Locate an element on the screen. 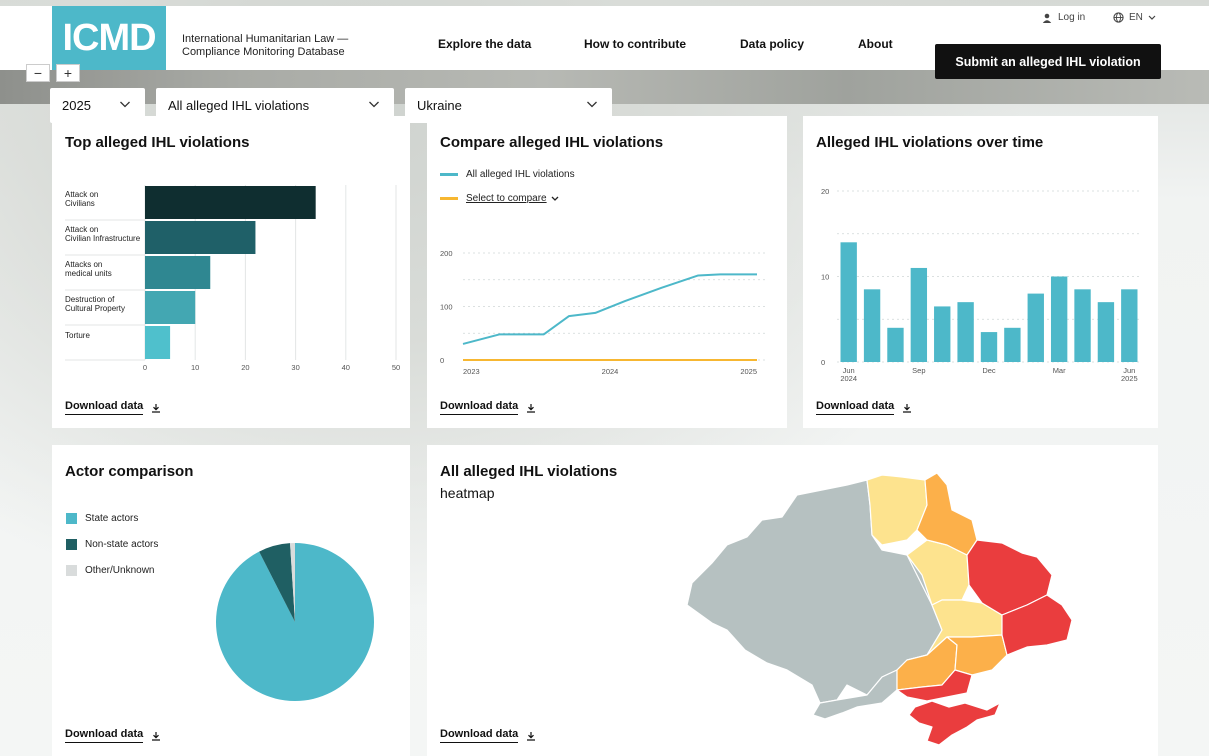 The height and width of the screenshot is (756, 1209). region-chernihiv is located at coordinates (897, 510).